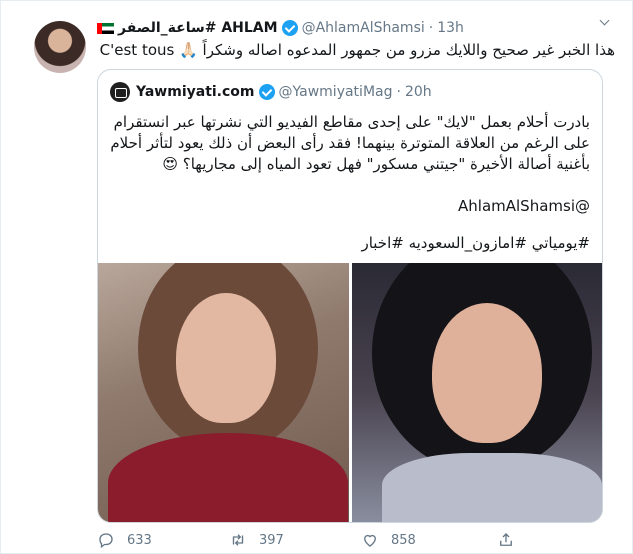 This screenshot has width=633, height=554. Describe the element at coordinates (105, 28) in the screenshot. I see `uae-flag-icon` at that location.